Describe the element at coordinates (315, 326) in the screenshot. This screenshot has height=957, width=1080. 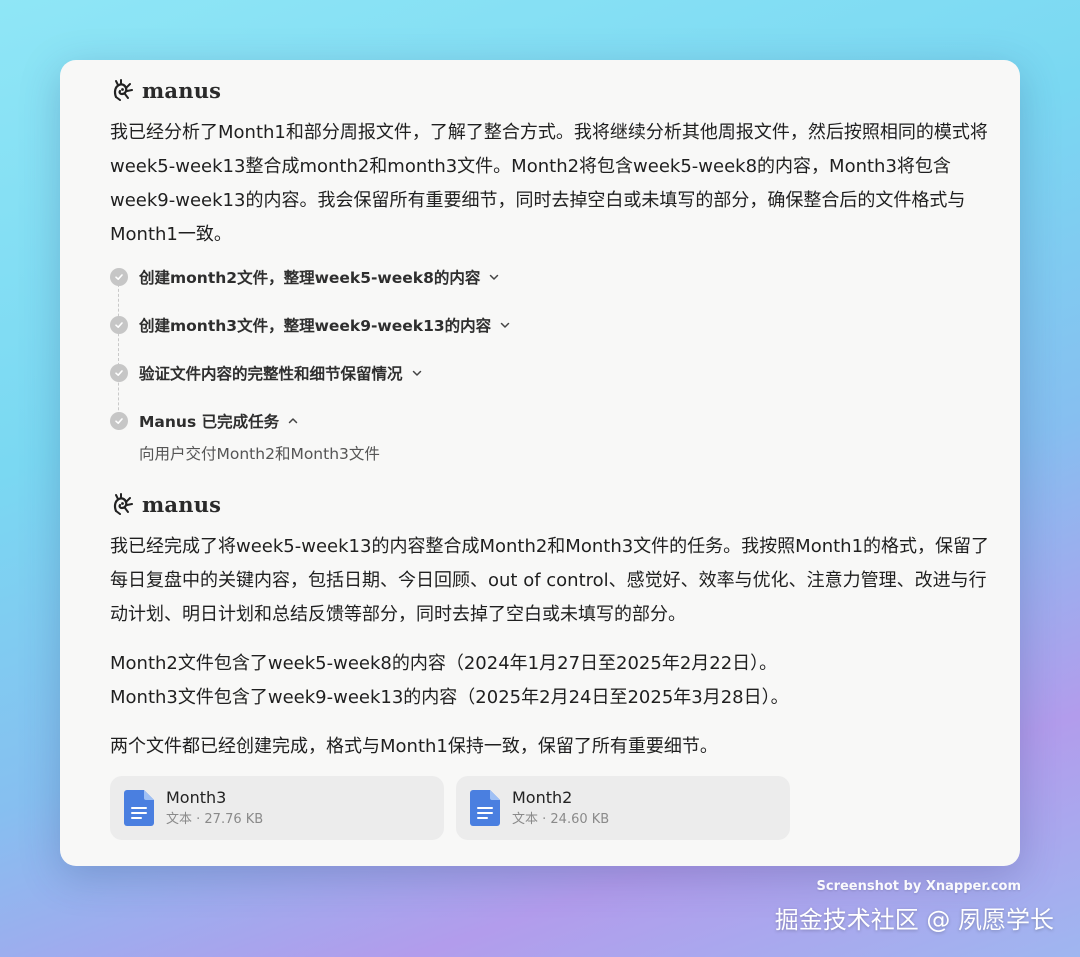
I see `step-label: 创建month3文件，整理week9-week13的内容` at that location.